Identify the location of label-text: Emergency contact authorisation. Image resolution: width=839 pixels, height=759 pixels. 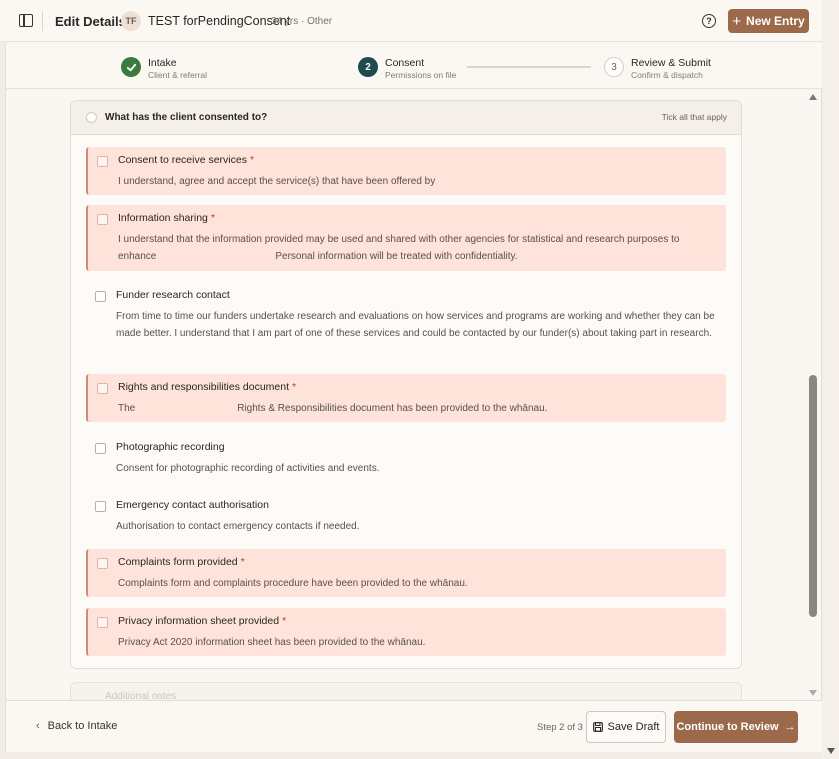
(192, 505).